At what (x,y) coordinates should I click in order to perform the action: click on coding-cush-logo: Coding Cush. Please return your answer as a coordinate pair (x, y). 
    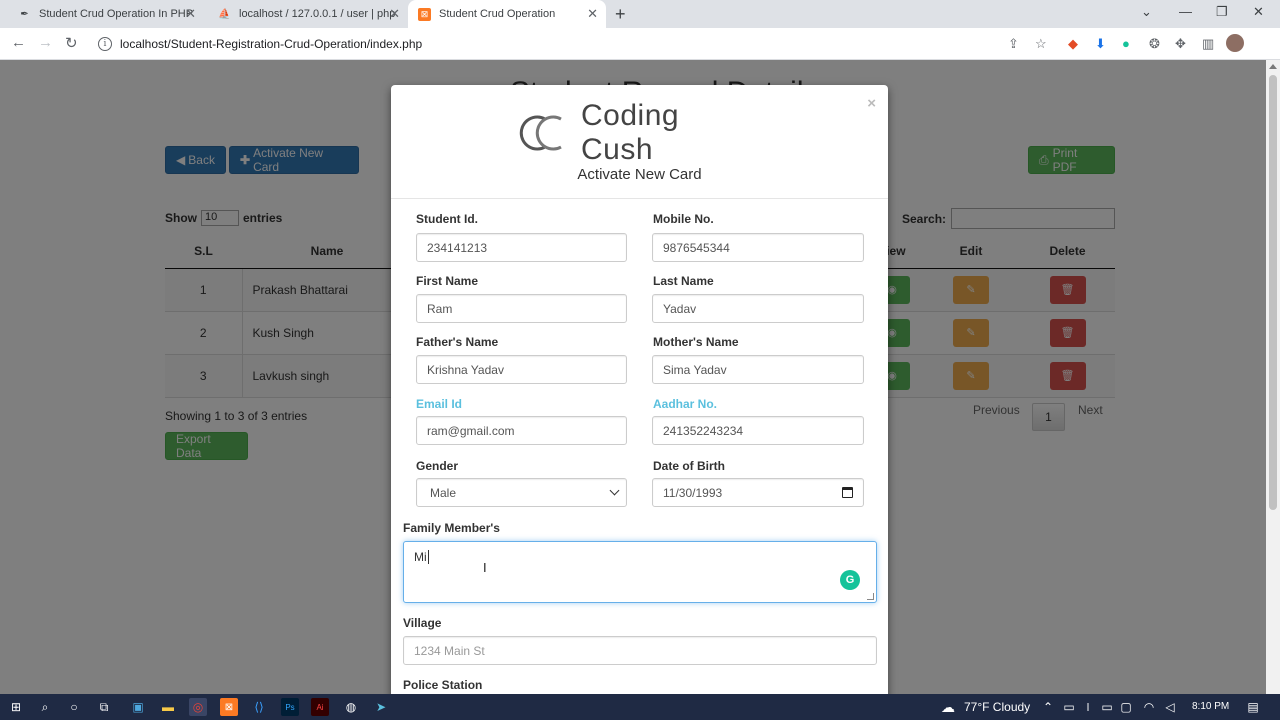
    Looking at the image, I should click on (634, 132).